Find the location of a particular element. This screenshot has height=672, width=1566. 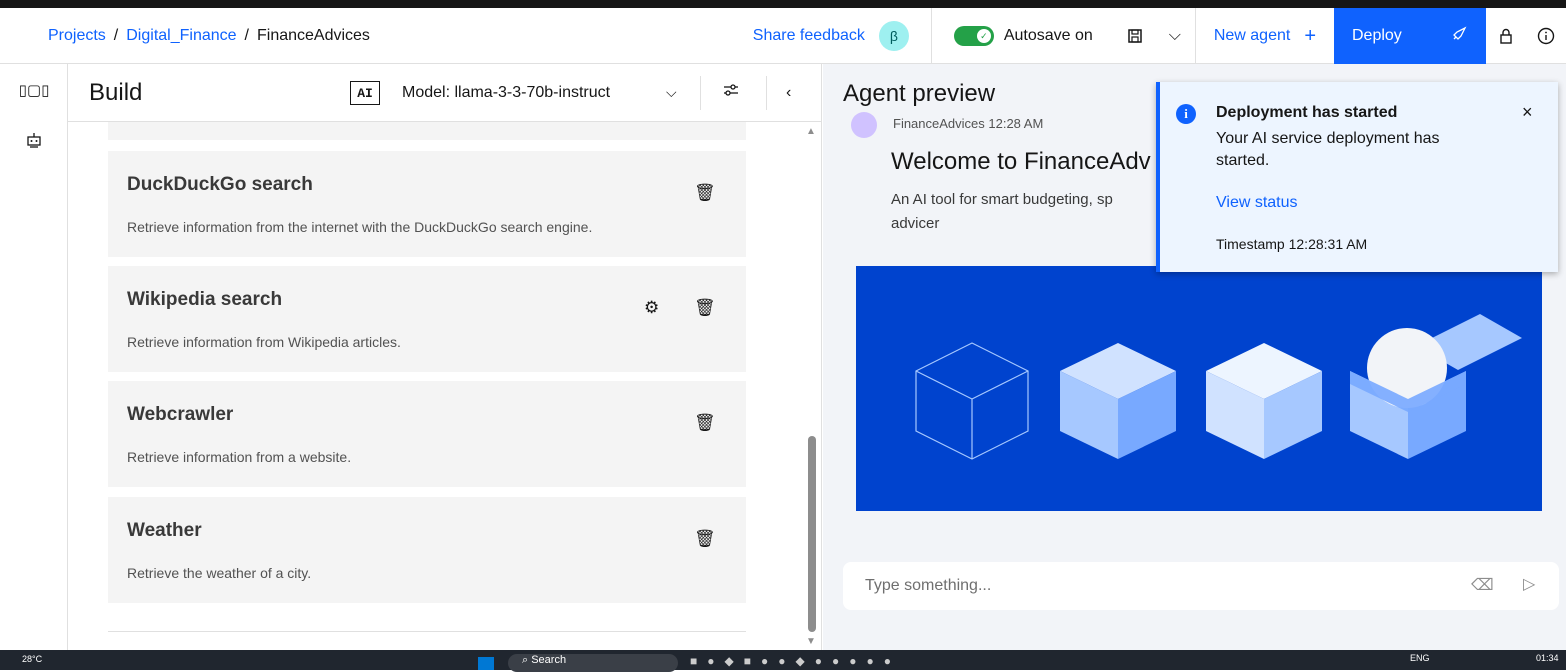

sidebar-item-build: ▯▢▯ is located at coordinates (34, 90).